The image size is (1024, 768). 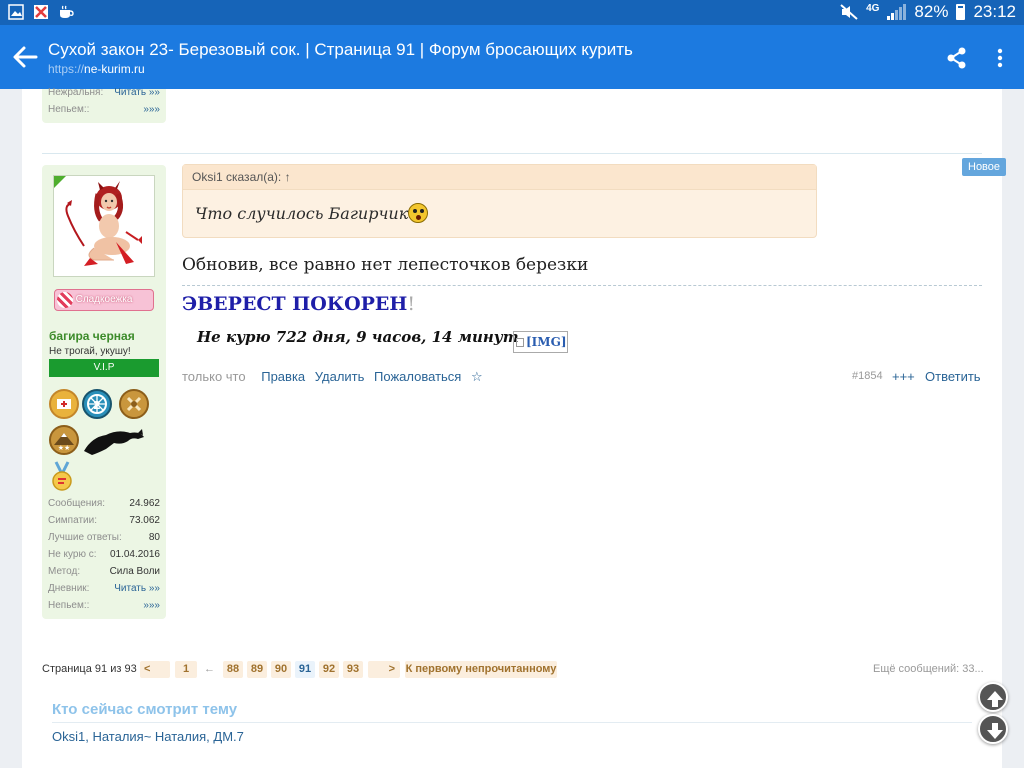 I want to click on viewers-heading: Кто сейчас смотрит тему, so click(x=145, y=709).